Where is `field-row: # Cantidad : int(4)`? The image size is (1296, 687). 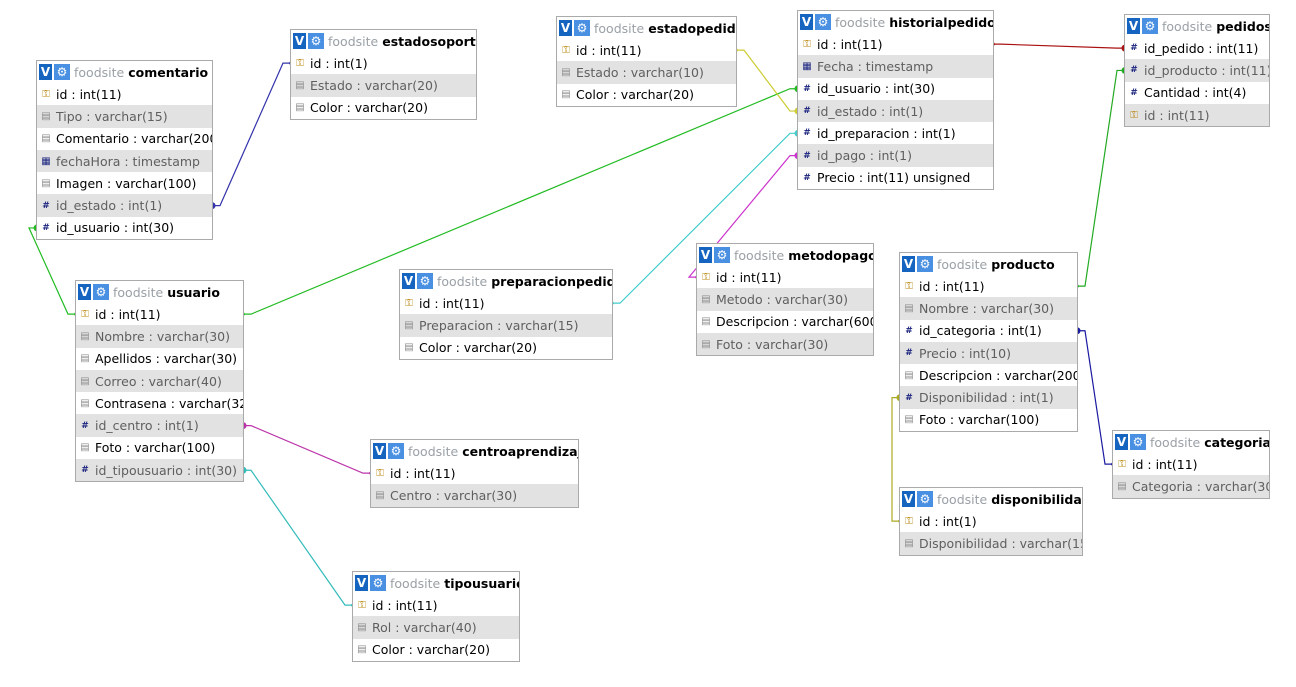 field-row: # Cantidad : int(4) is located at coordinates (1197, 93).